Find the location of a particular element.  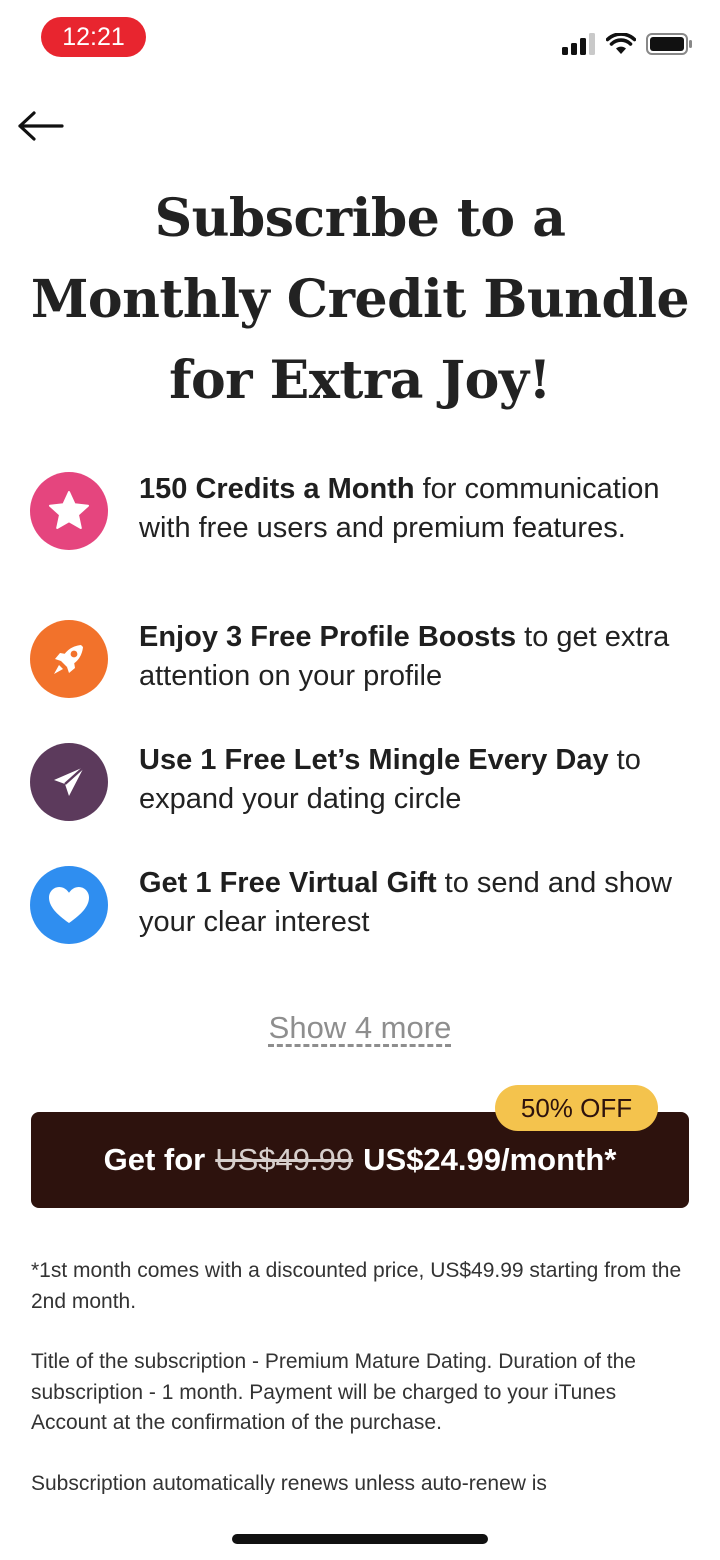

heart-icon is located at coordinates (69, 905).